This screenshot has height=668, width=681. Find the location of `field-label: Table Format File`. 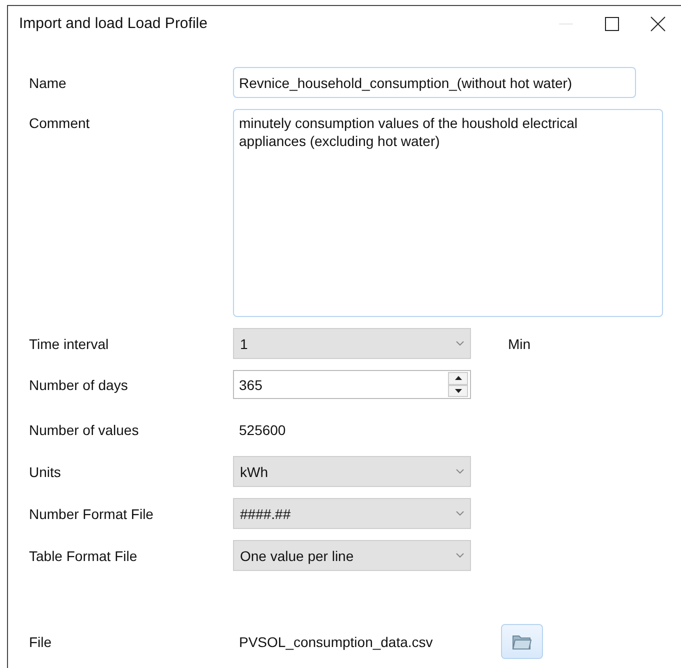

field-label: Table Format File is located at coordinates (83, 556).